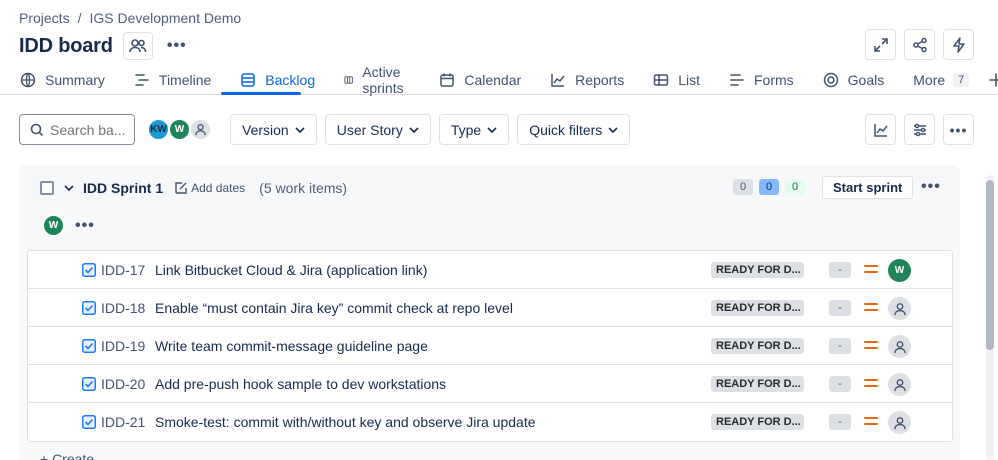 This screenshot has height=460, width=998. Describe the element at coordinates (961, 79) in the screenshot. I see `more-count-badge: 7` at that location.